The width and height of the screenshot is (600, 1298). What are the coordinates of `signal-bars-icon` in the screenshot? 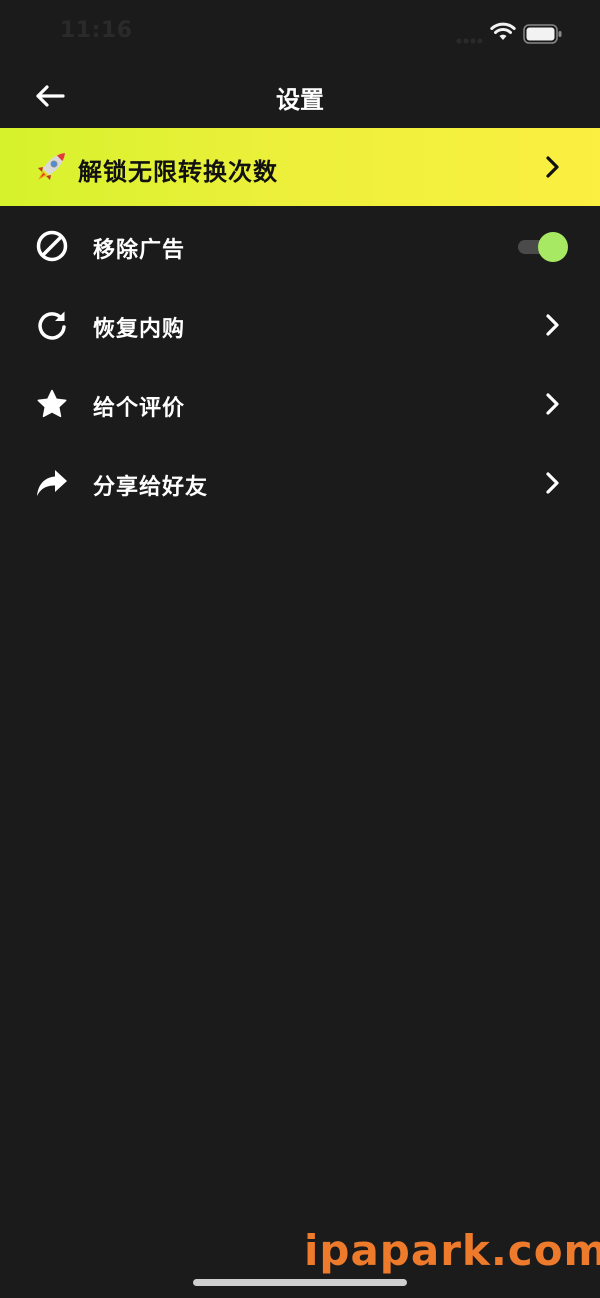 It's located at (469, 41).